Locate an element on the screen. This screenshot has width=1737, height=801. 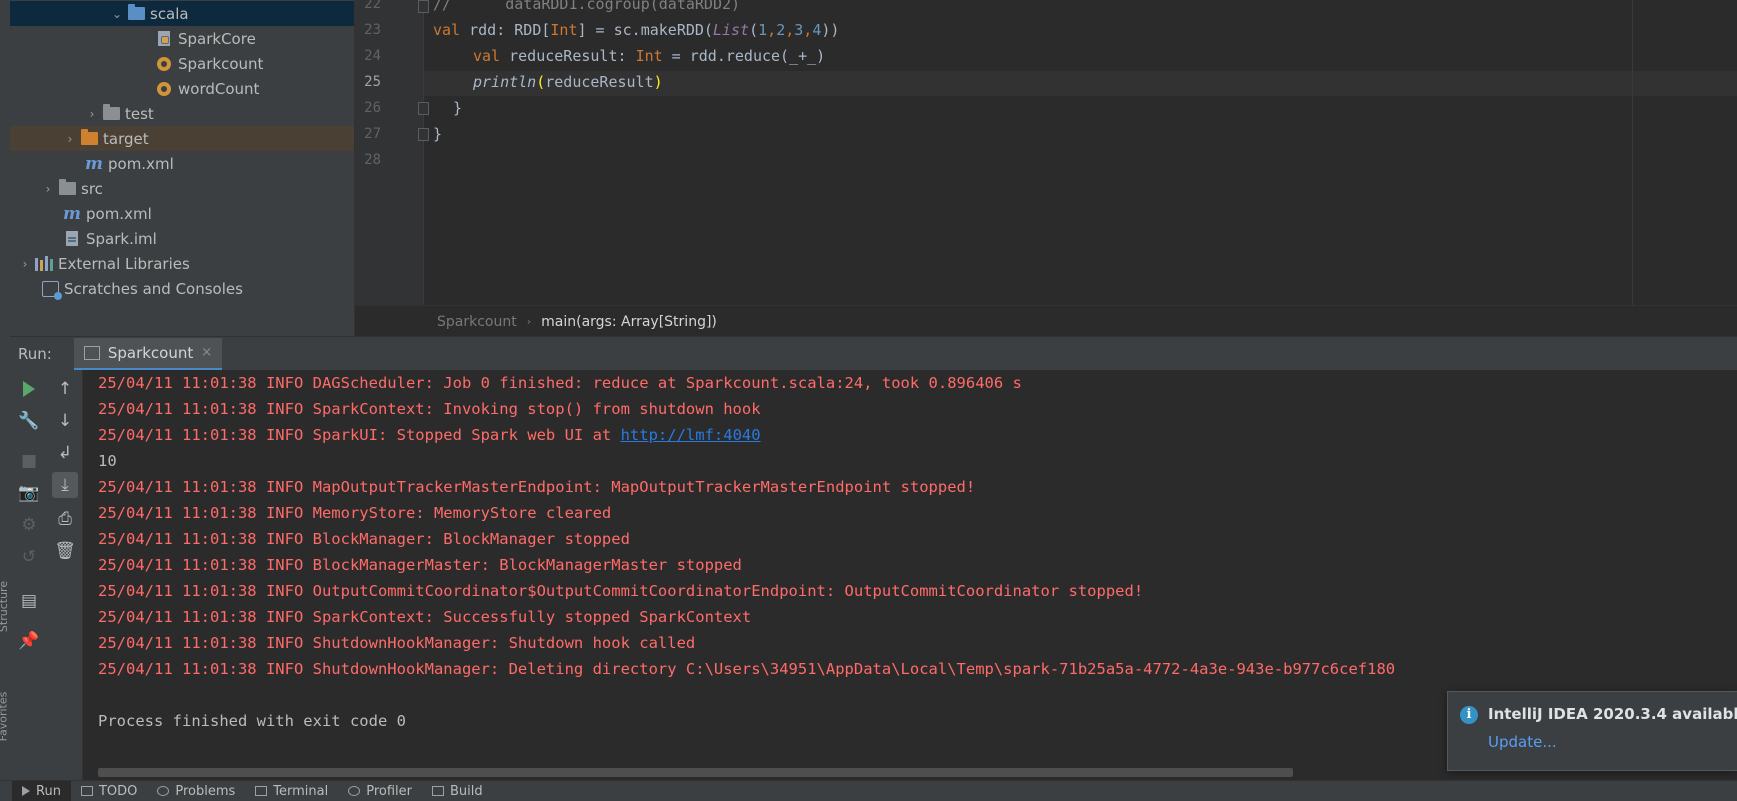
notification-title: IntelliJ IDEA 2020.3.4 available is located at coordinates (1612, 714).